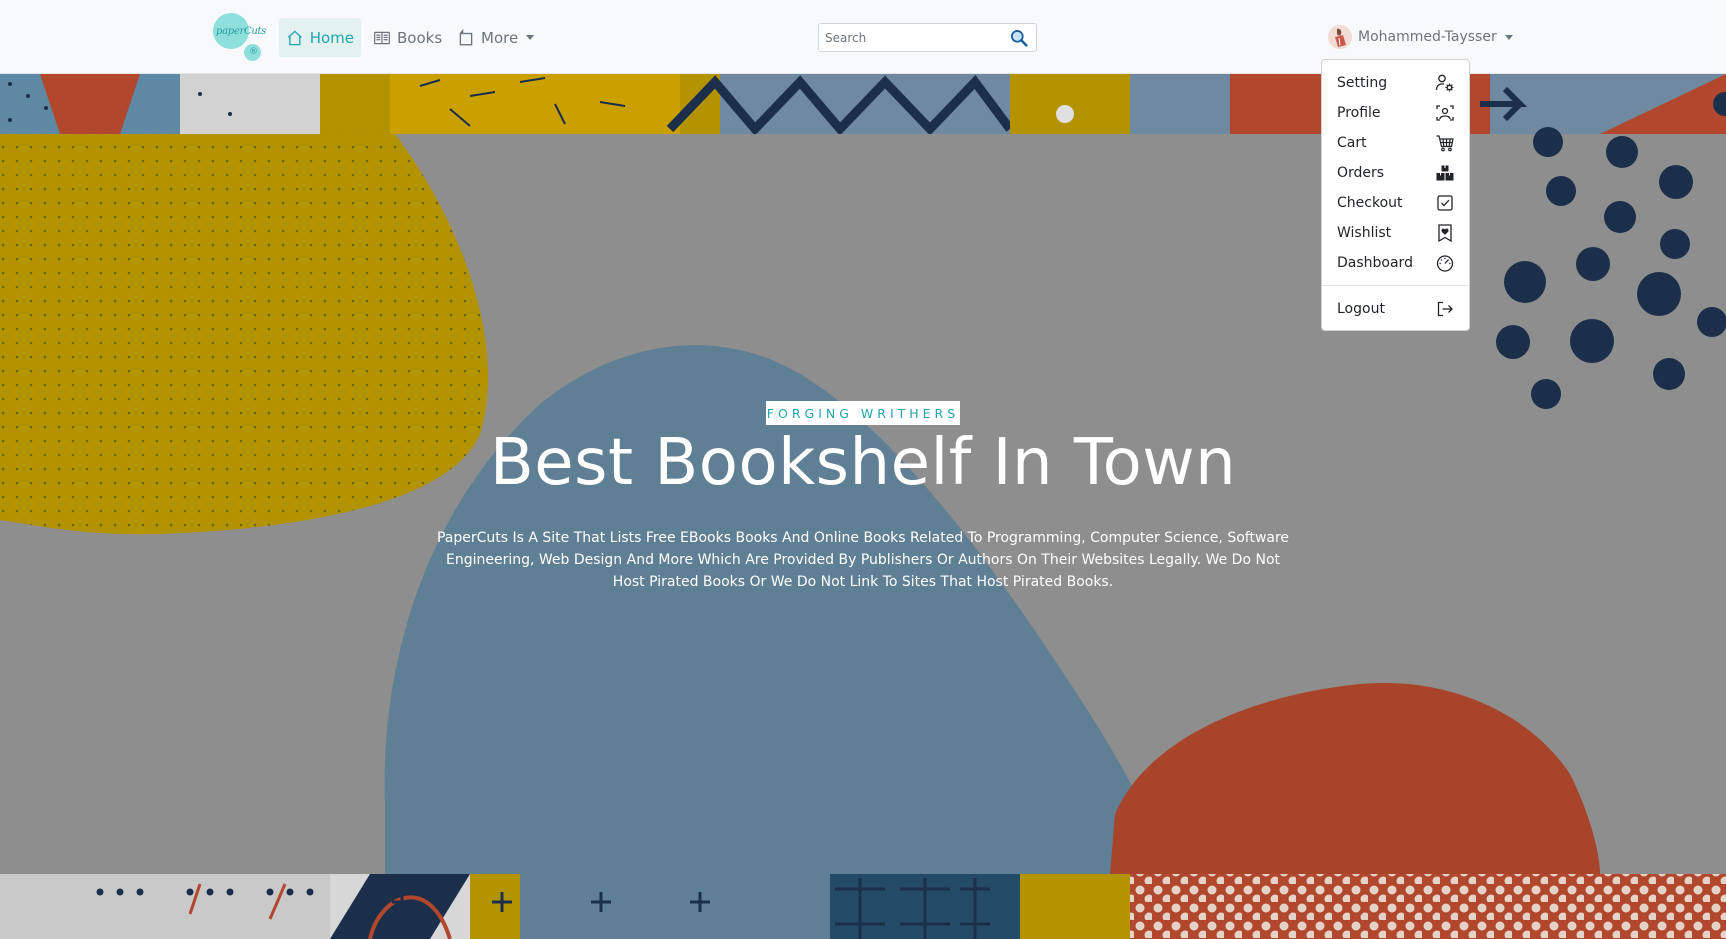 This screenshot has width=1726, height=939. I want to click on menu-item-label: Checkout, so click(1370, 203).